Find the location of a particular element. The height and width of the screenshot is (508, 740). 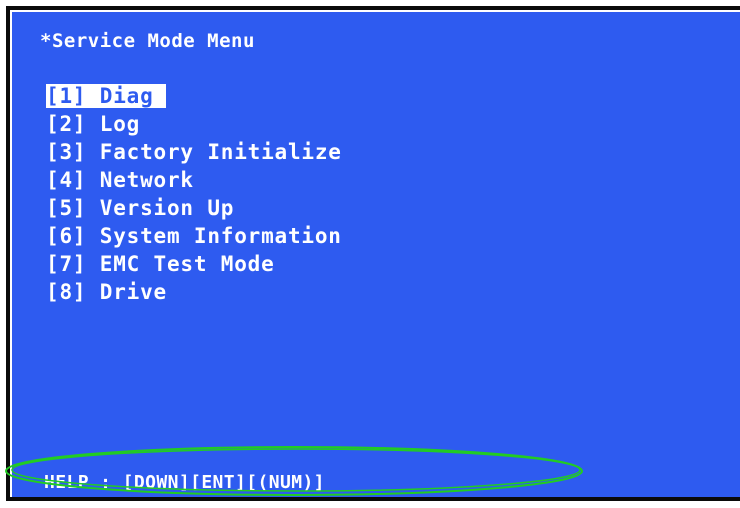

menu-item-version-up: [5] Version Up is located at coordinates (194, 209).